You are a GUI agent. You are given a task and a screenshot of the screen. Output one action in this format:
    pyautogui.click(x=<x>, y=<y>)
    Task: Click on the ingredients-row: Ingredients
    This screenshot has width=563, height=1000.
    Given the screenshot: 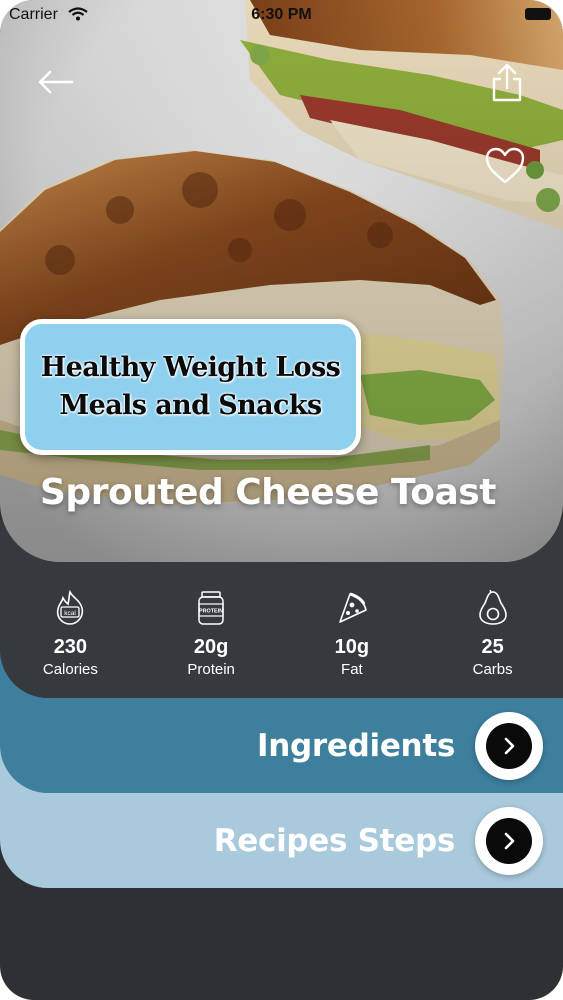 What is the action you would take?
    pyautogui.click(x=400, y=746)
    